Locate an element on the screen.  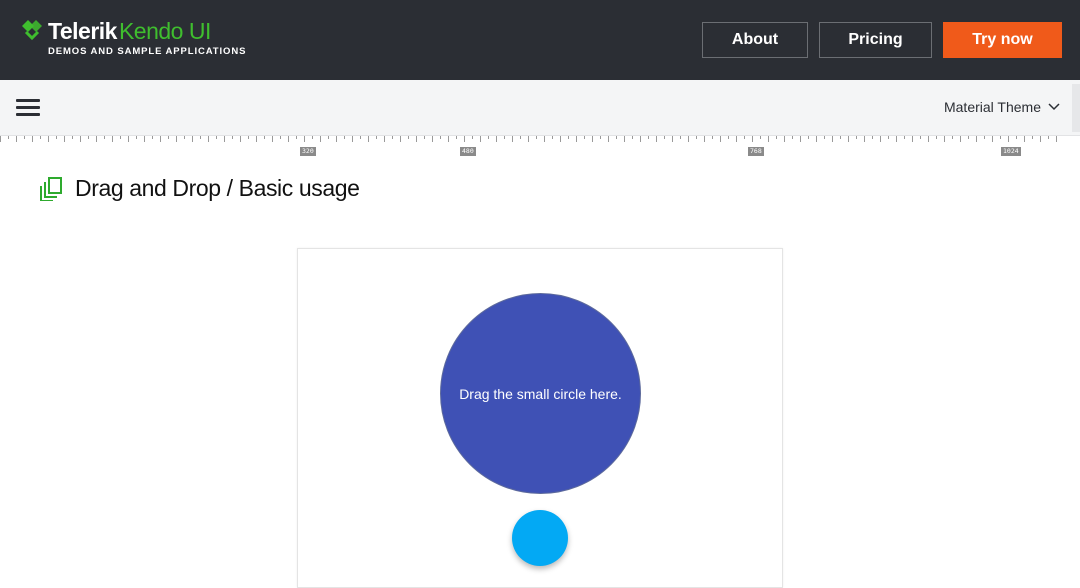
draggable-circle is located at coordinates (540, 538).